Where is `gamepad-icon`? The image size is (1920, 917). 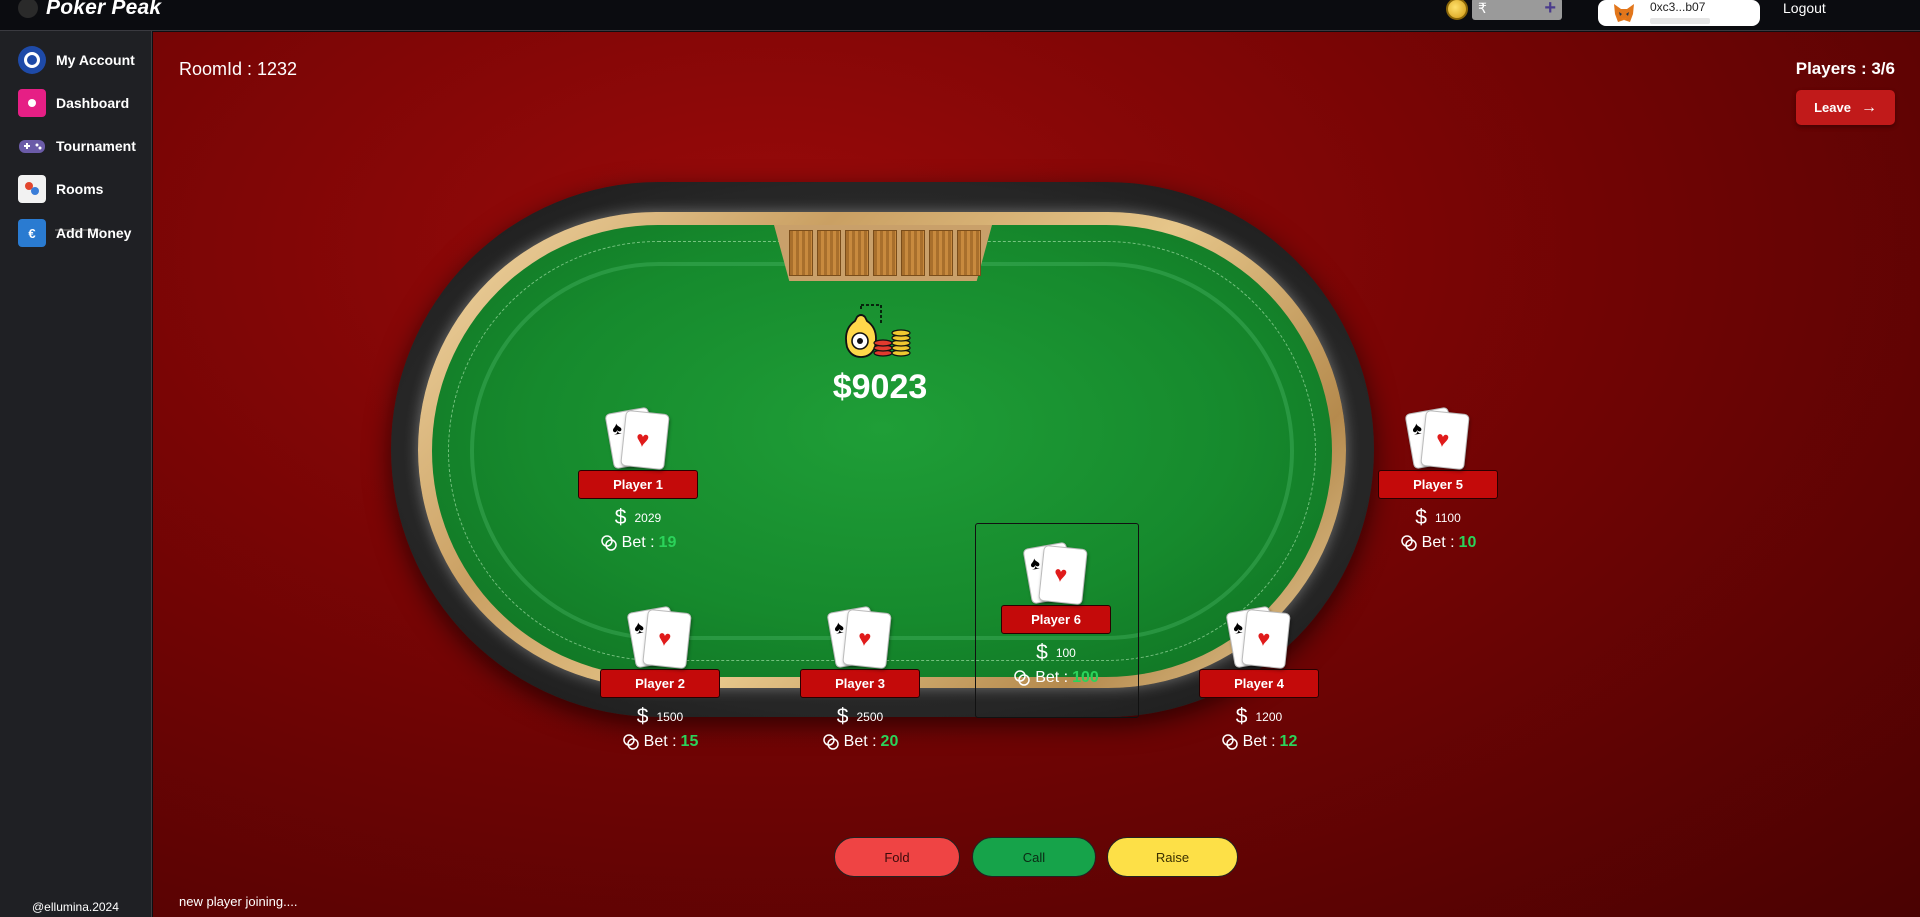
gamepad-icon is located at coordinates (32, 146).